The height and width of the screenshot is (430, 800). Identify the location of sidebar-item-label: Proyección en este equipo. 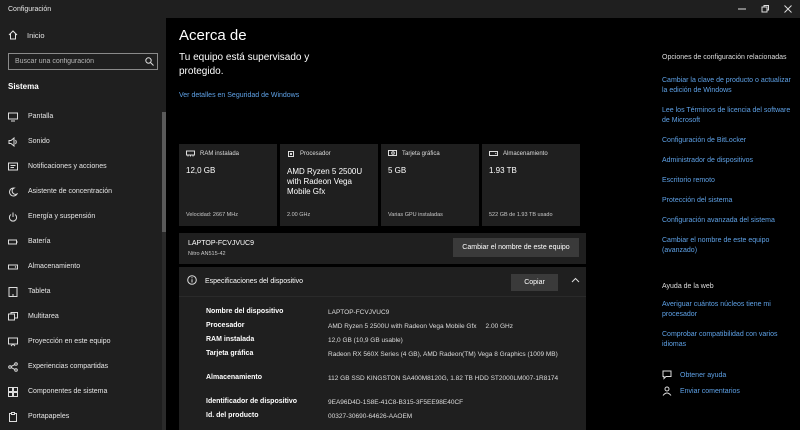
(69, 341).